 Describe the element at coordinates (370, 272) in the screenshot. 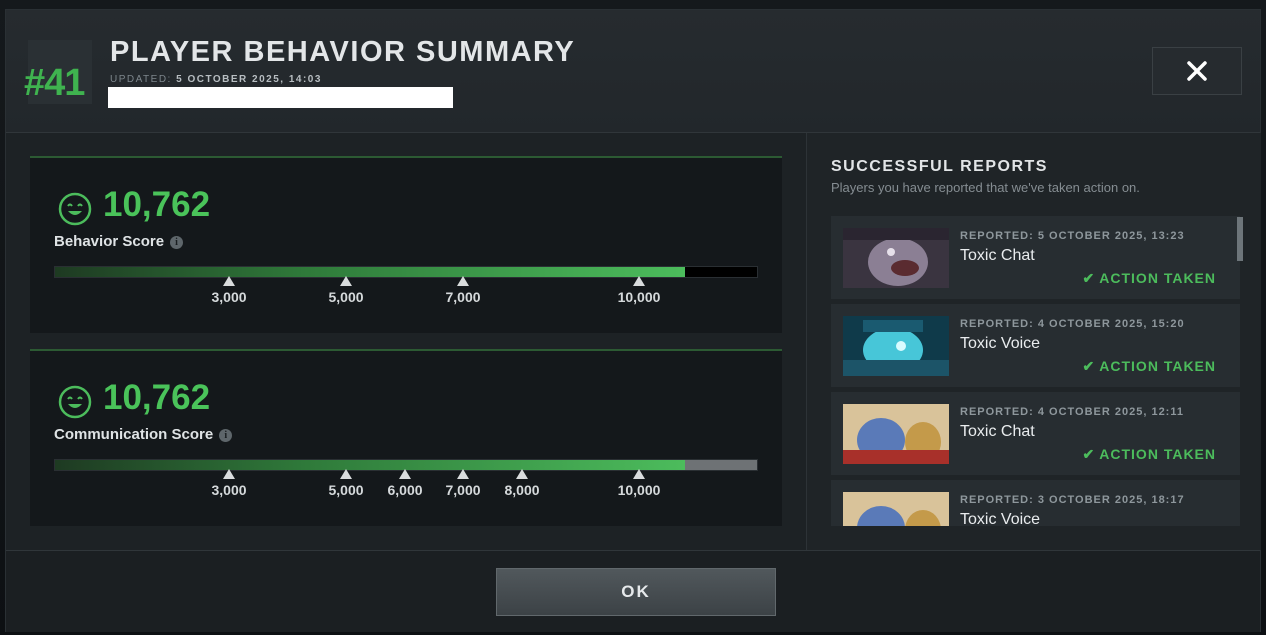

I see `behavior-score-bar-fill` at that location.